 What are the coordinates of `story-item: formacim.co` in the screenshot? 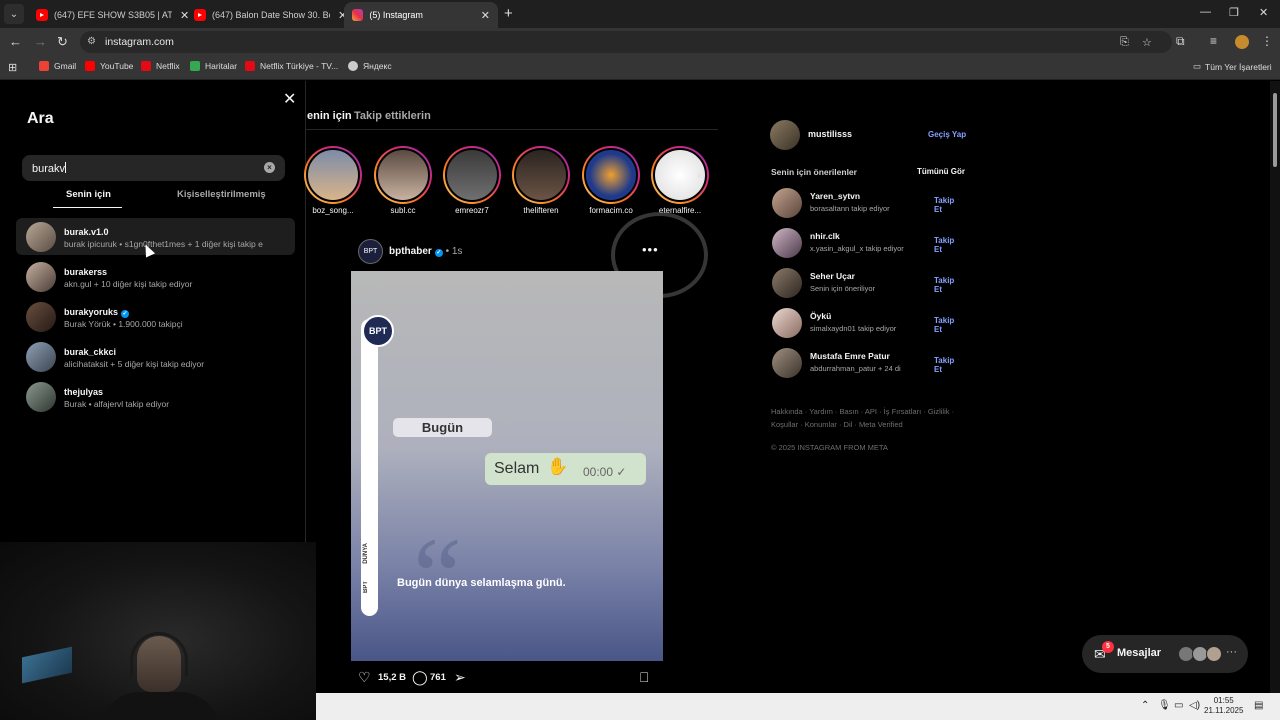 It's located at (611, 180).